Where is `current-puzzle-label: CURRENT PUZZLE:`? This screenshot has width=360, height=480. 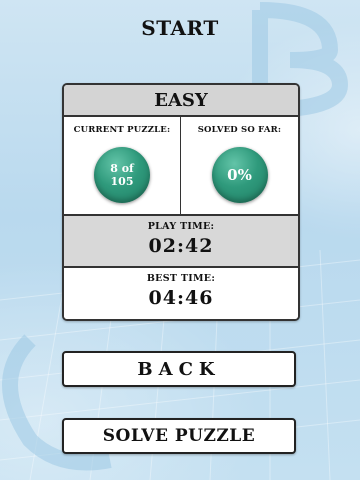
current-puzzle-label: CURRENT PUZZLE: is located at coordinates (122, 130).